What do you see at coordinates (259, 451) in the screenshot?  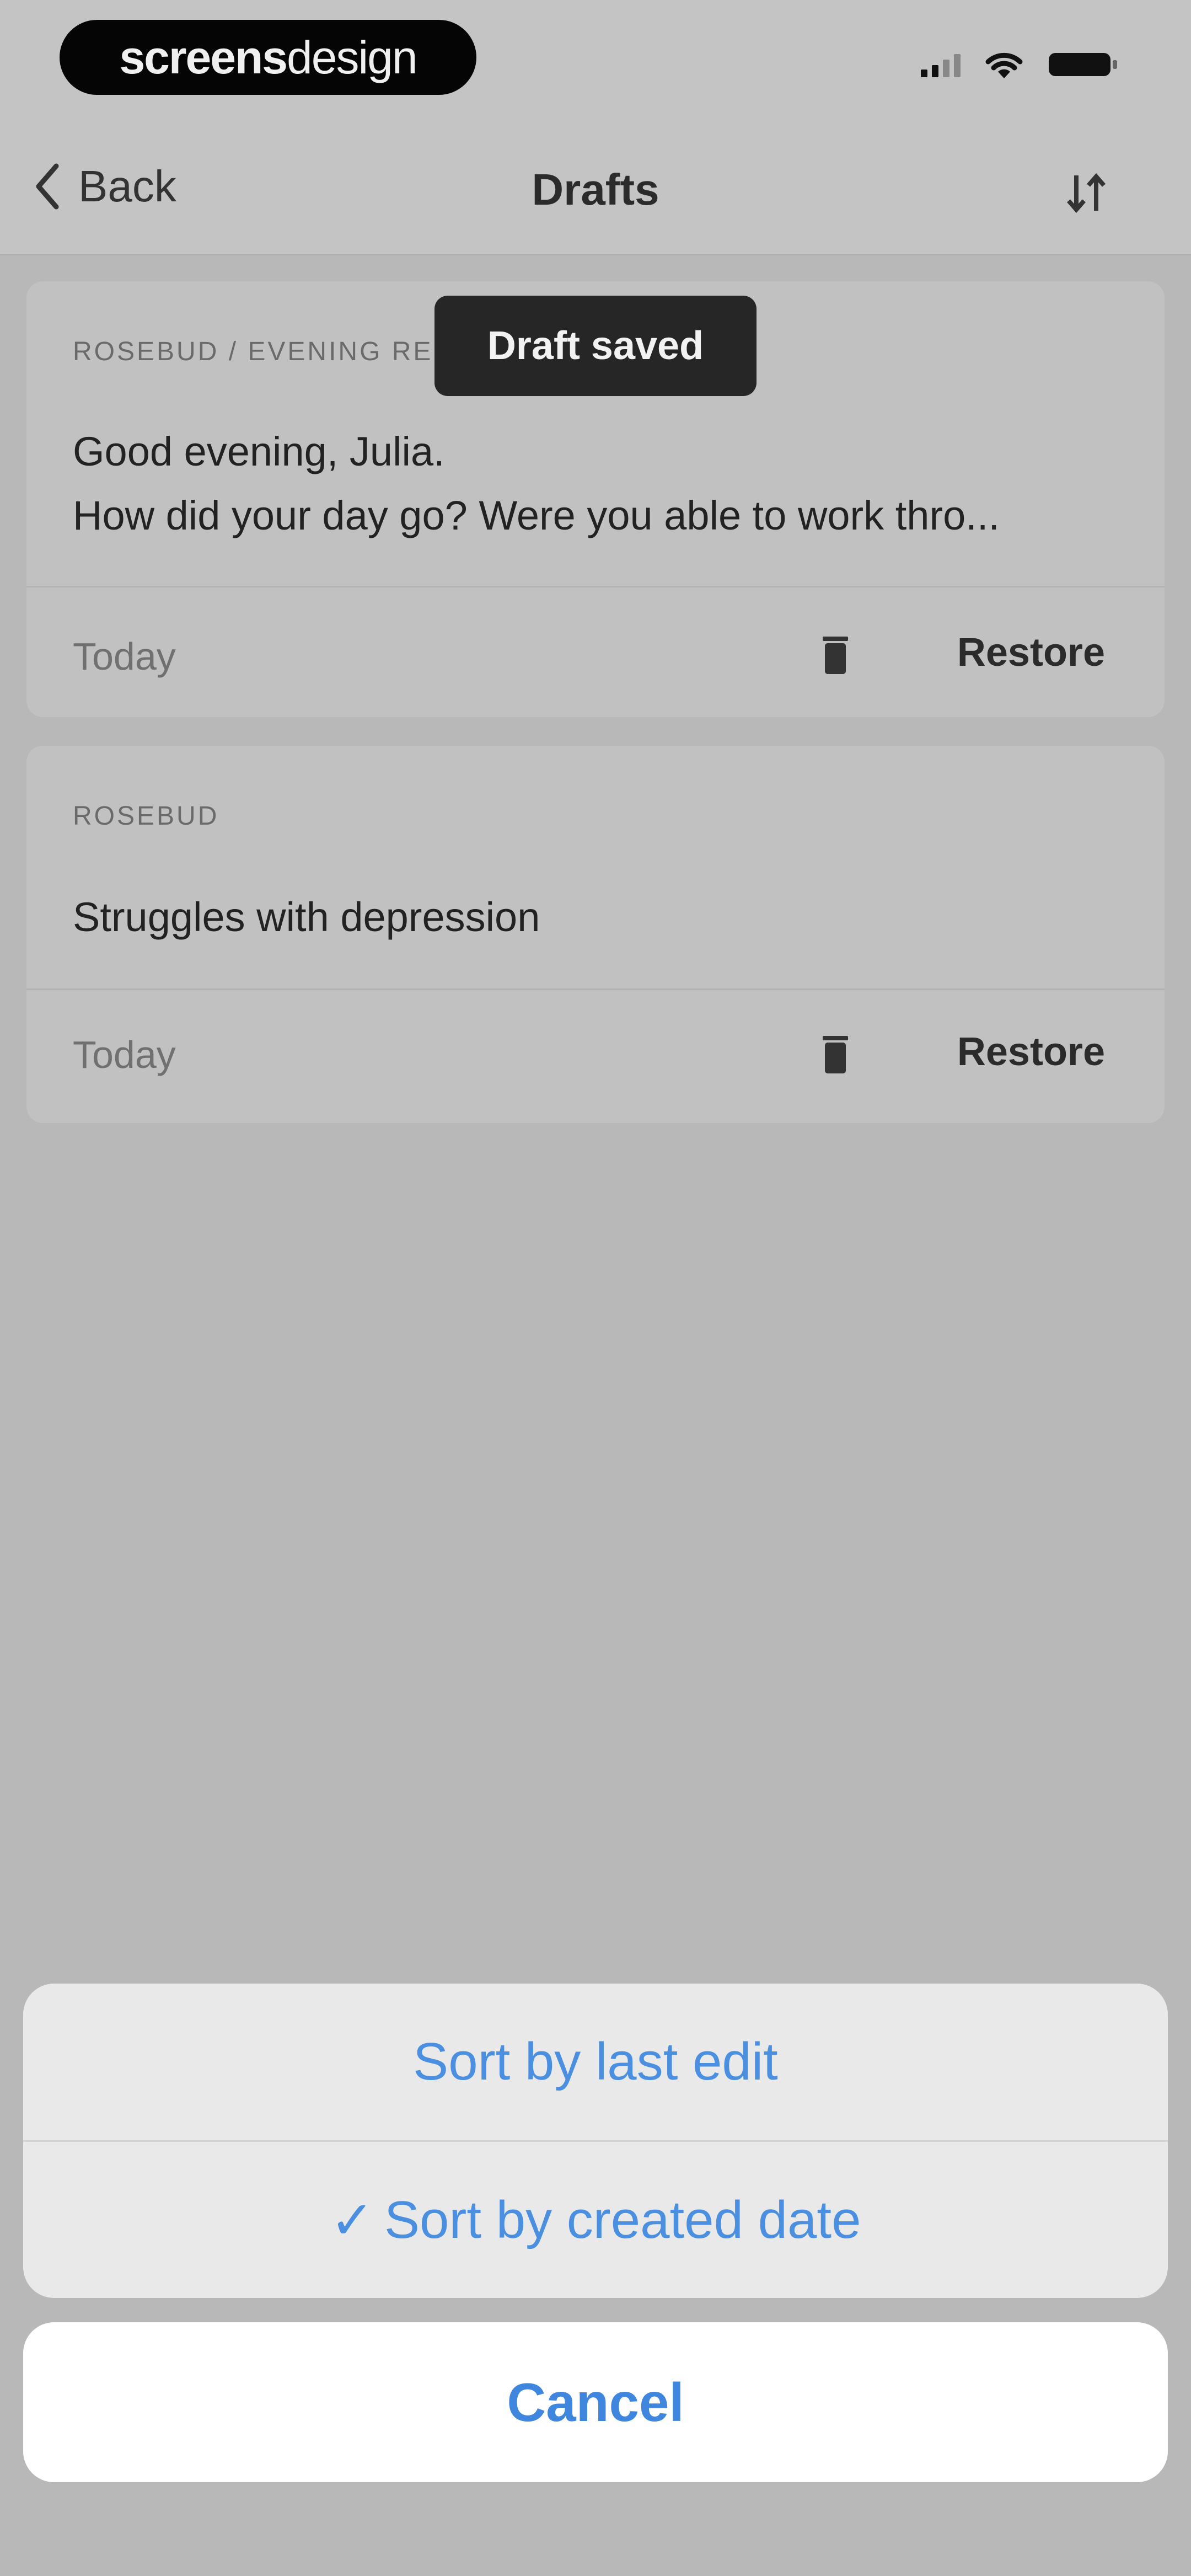 I see `draft-preview-line: Good evening, Julia.` at bounding box center [259, 451].